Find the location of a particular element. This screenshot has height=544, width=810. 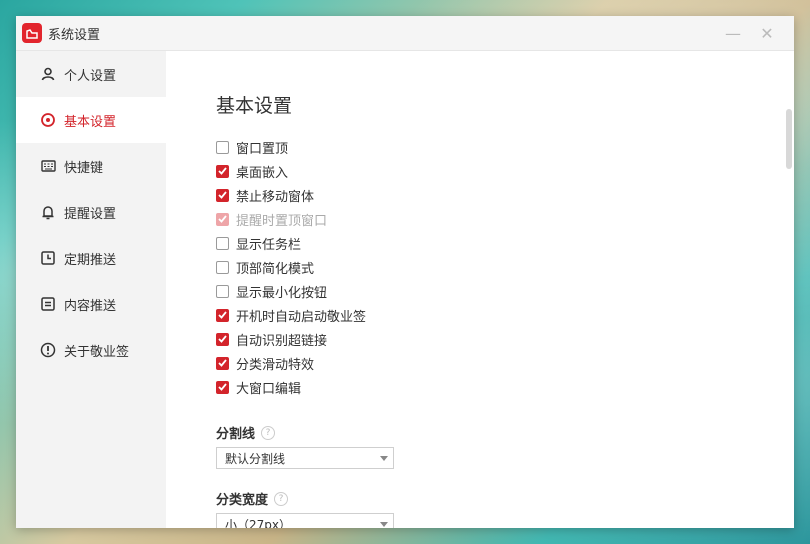

checkbox-large-edit: 大窗口编辑 is located at coordinates (291, 387).